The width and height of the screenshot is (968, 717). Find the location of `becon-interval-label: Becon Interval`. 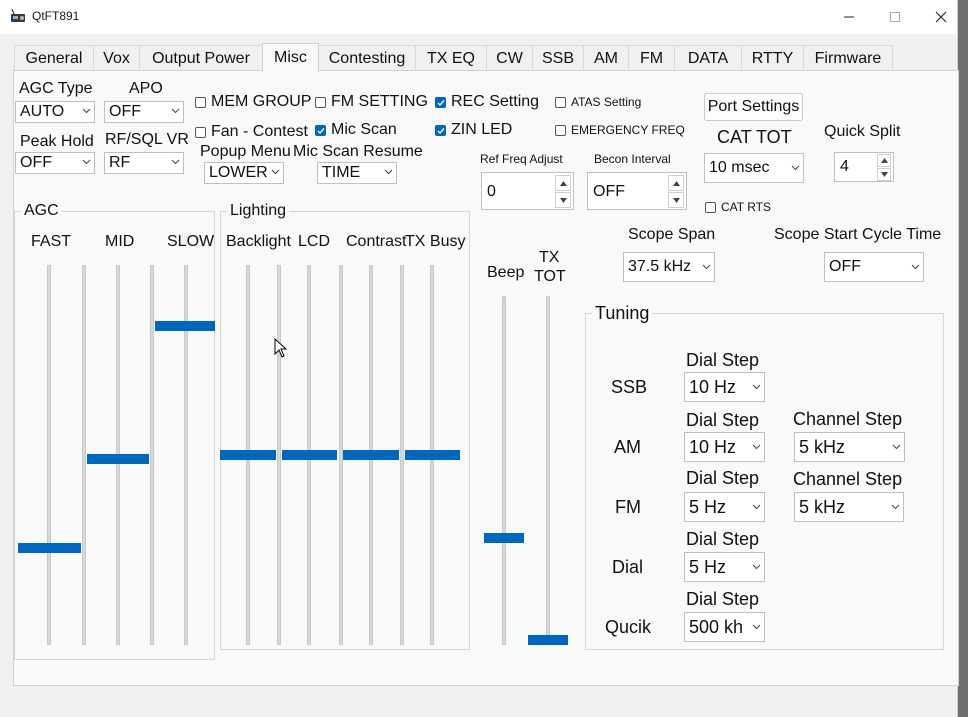

becon-interval-label: Becon Interval is located at coordinates (632, 159).